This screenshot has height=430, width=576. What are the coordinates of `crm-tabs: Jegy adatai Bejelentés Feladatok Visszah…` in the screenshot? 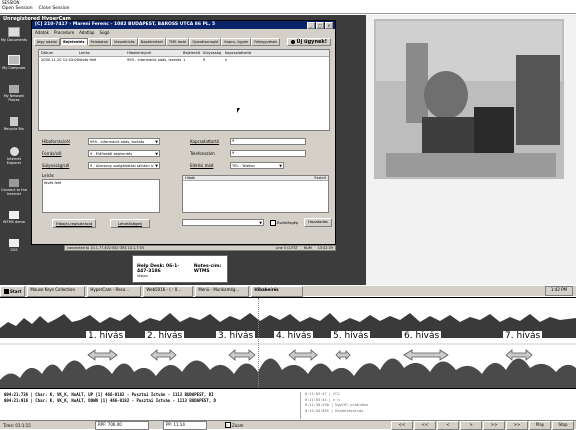 It's located at (157, 41).